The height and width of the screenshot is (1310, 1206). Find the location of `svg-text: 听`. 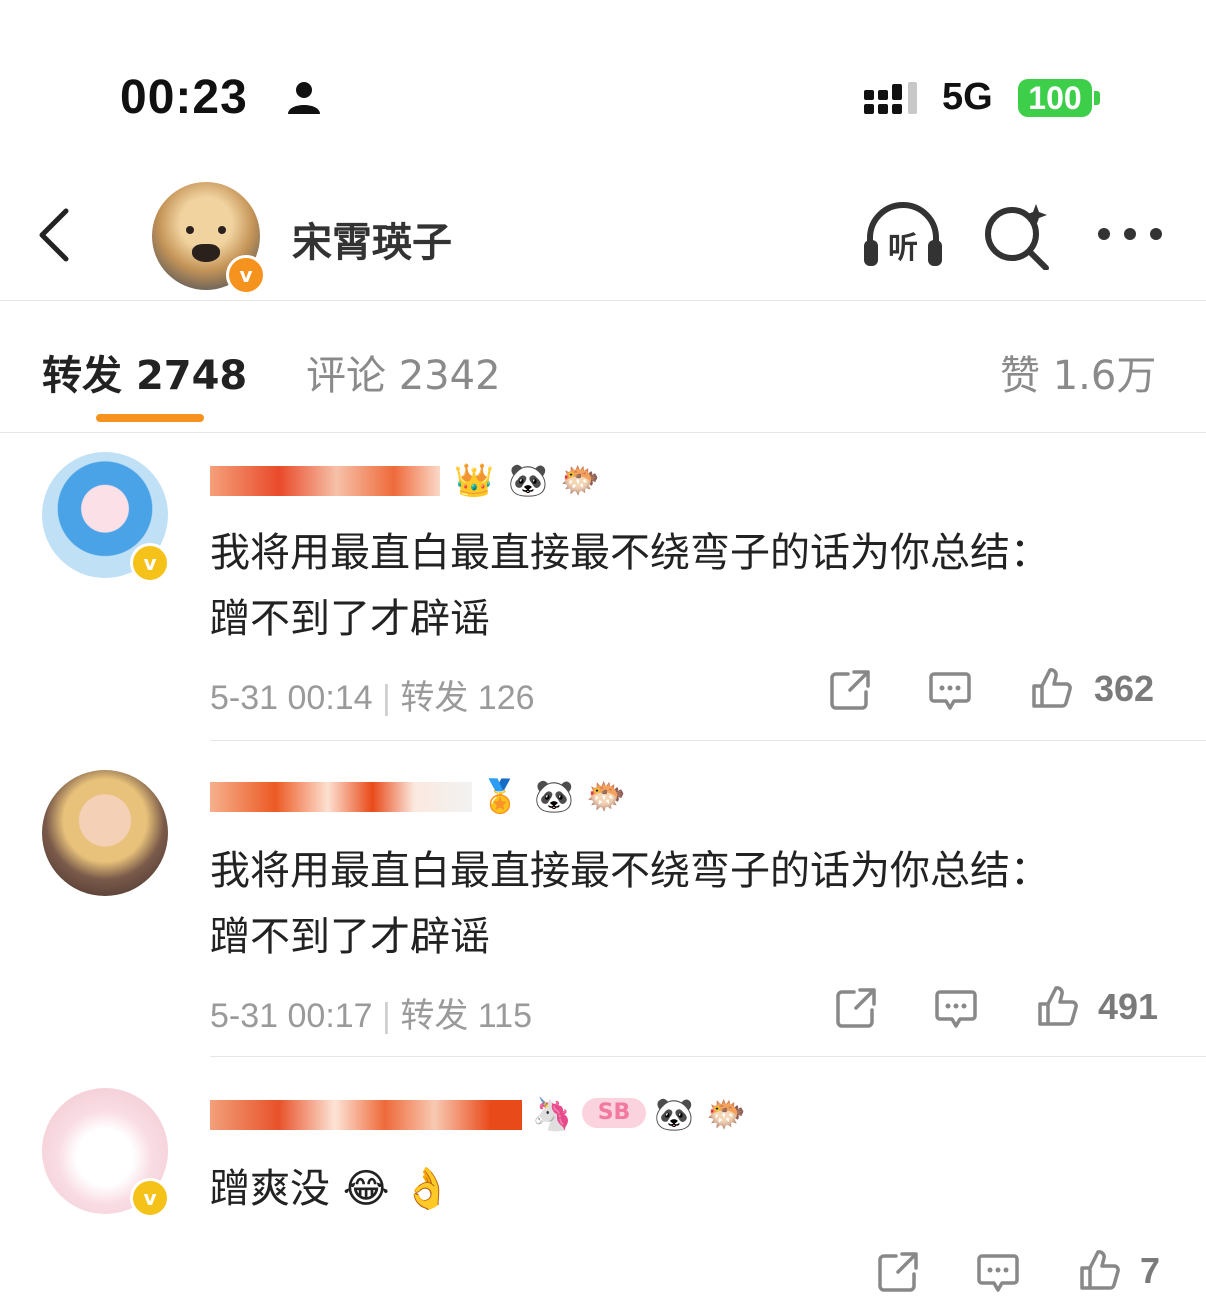

svg-text: 听 is located at coordinates (903, 248).